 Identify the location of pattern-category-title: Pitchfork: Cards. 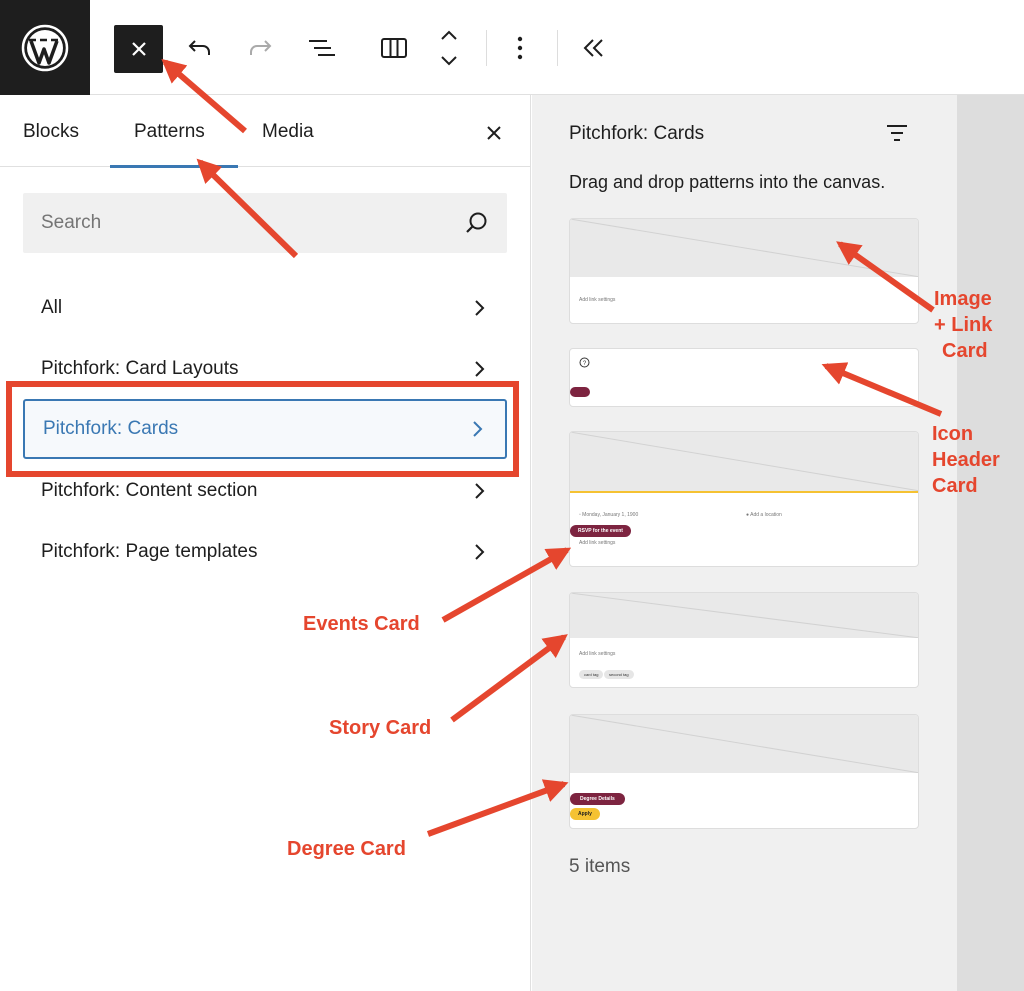
(637, 133).